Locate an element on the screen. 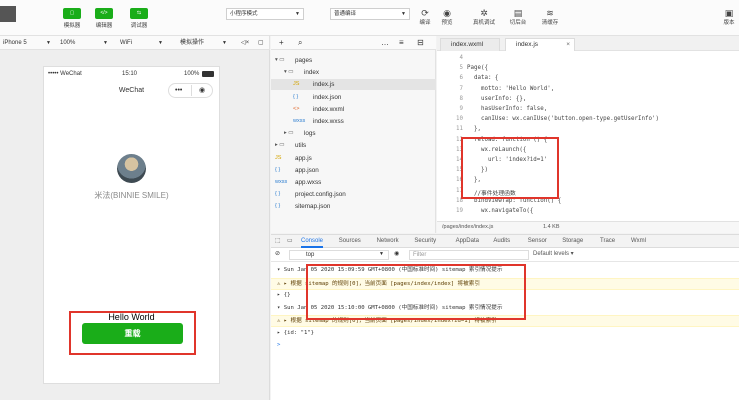  preview-button: ◉ 预览 is located at coordinates (447, 17).